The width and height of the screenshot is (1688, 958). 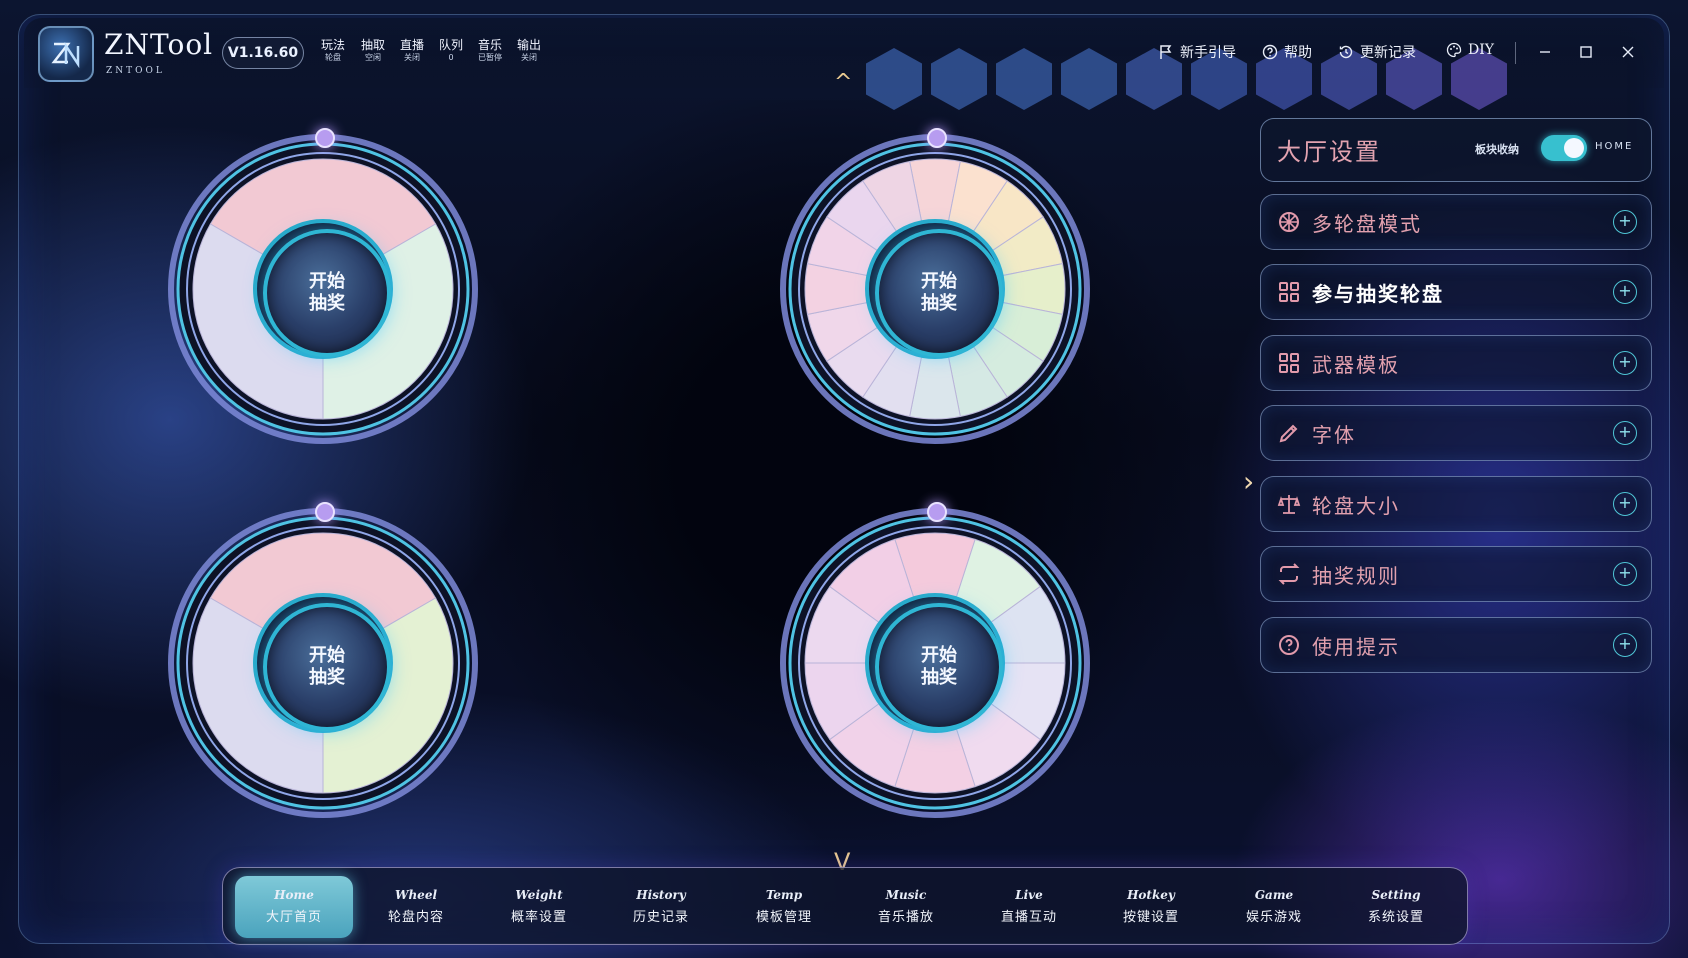 What do you see at coordinates (373, 51) in the screenshot?
I see `status-draw: 抽取 空闲` at bounding box center [373, 51].